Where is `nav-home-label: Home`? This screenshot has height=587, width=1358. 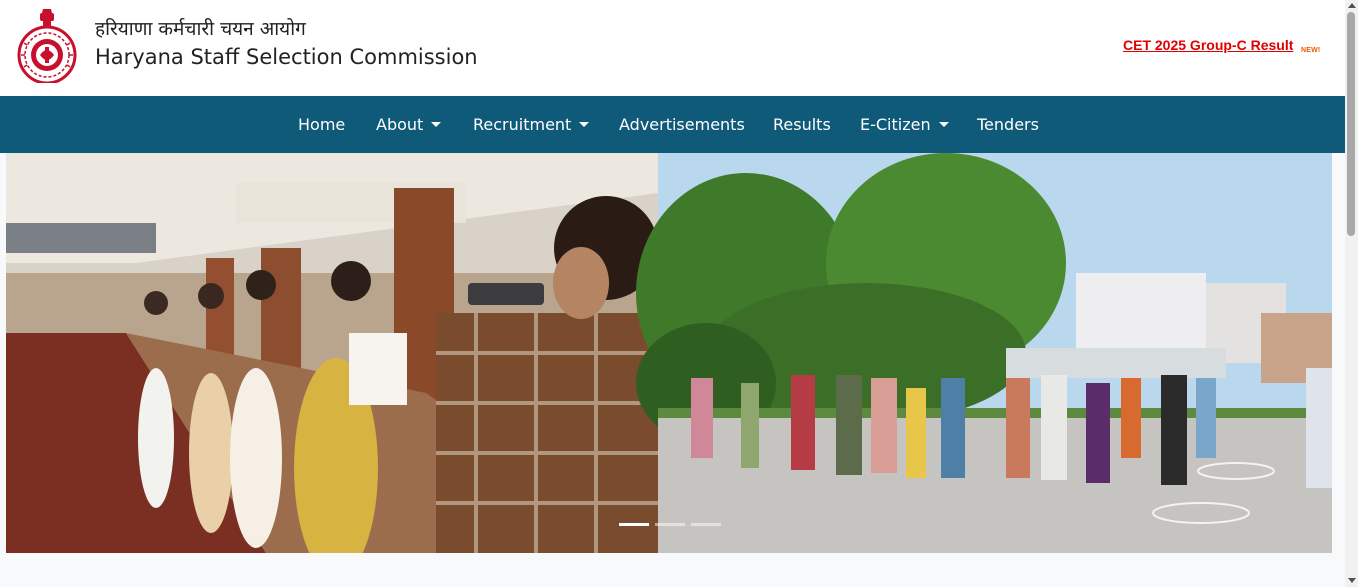 nav-home-label: Home is located at coordinates (322, 124).